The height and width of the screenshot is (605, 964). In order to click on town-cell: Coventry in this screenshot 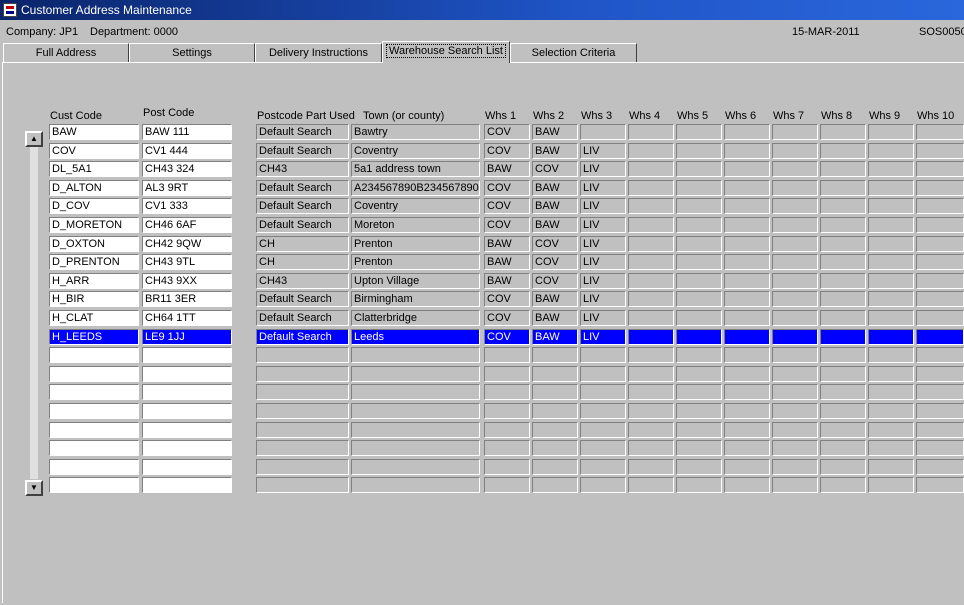, I will do `click(415, 151)`.